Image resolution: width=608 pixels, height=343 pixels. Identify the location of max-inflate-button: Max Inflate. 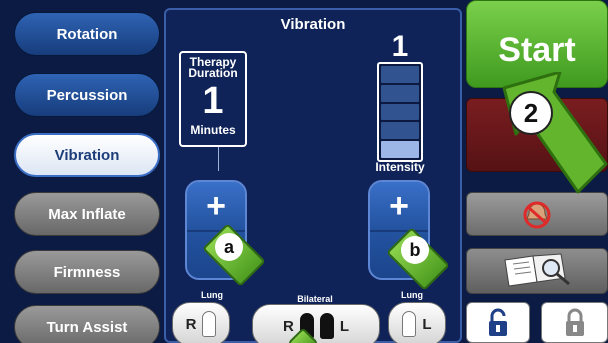
(87, 214).